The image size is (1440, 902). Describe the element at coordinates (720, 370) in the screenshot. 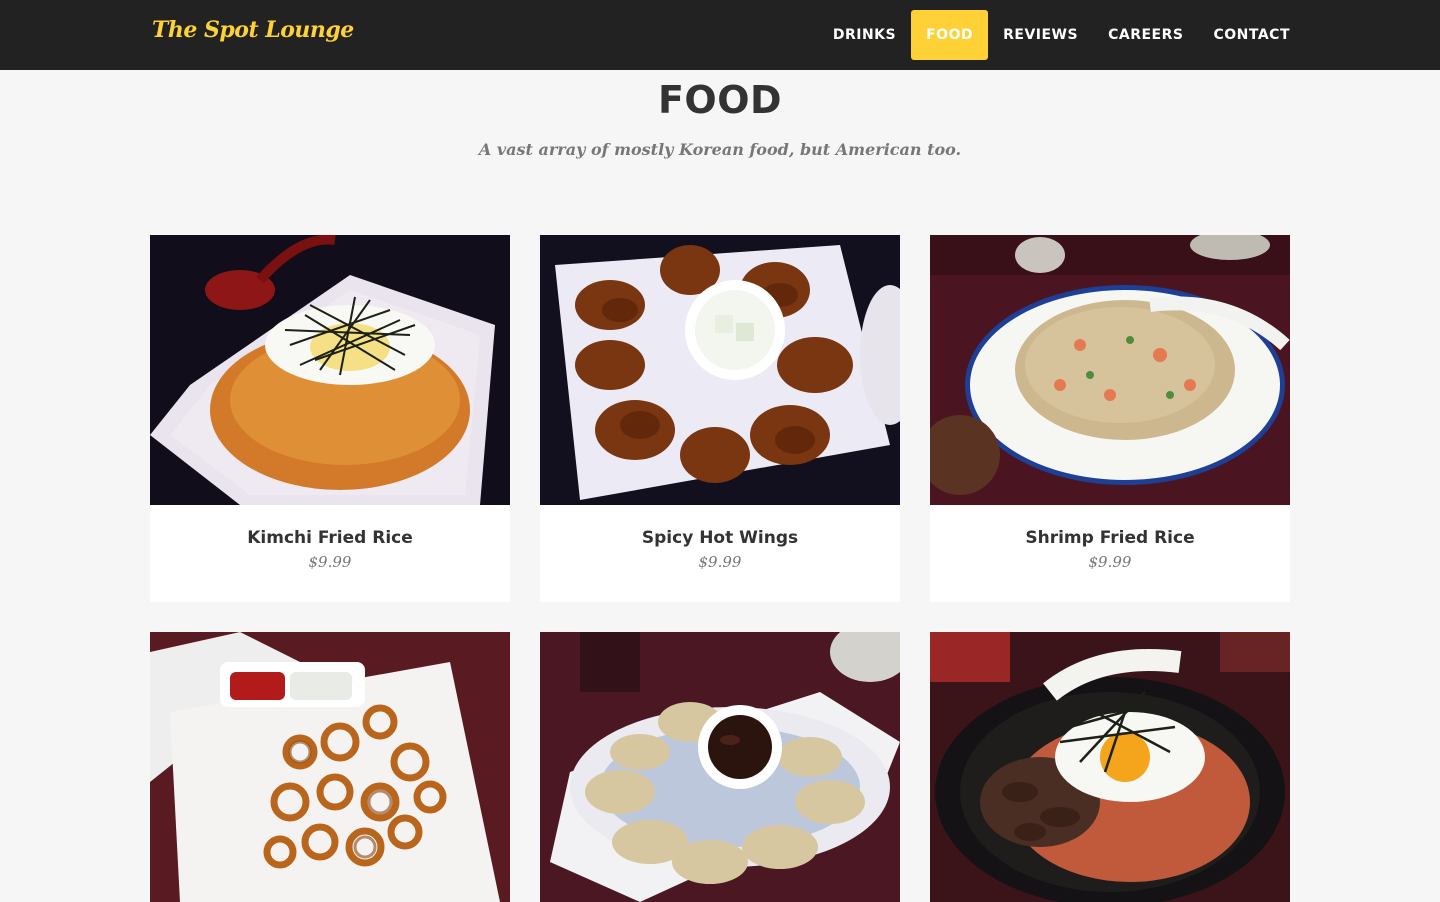

I see `hot-wings-photo` at that location.